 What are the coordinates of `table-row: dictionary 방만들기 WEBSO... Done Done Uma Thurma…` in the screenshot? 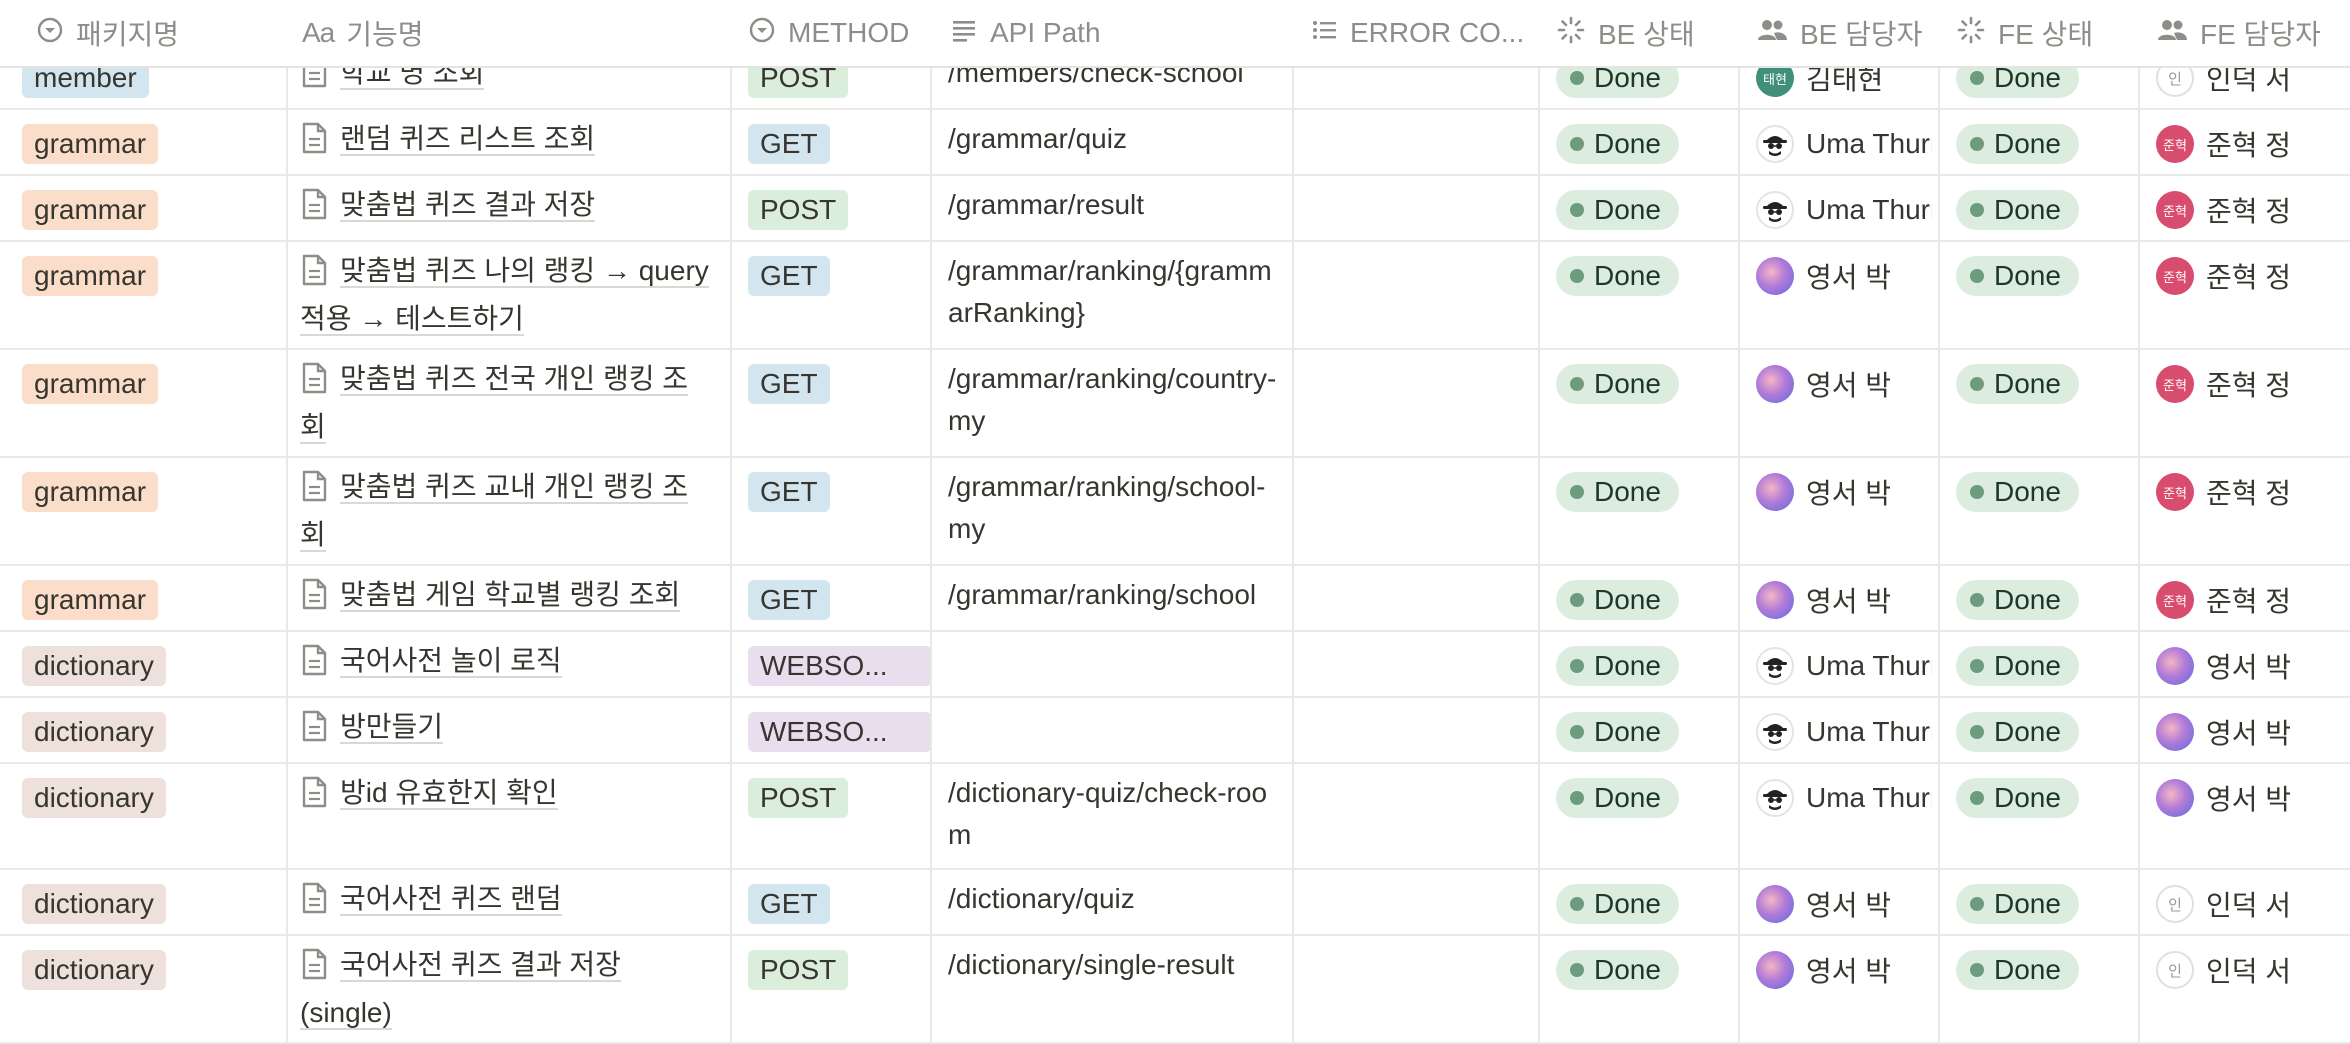 It's located at (1175, 730).